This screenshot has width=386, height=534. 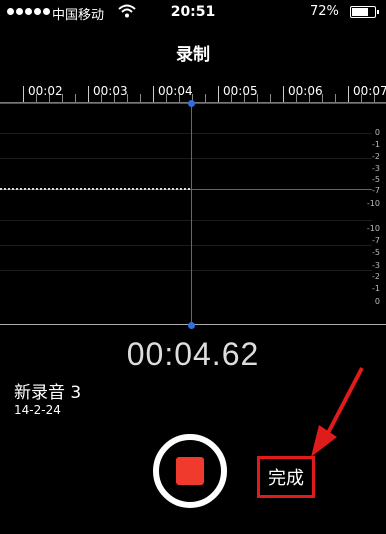 What do you see at coordinates (191, 325) in the screenshot?
I see `playhead-bottom-handle` at bounding box center [191, 325].